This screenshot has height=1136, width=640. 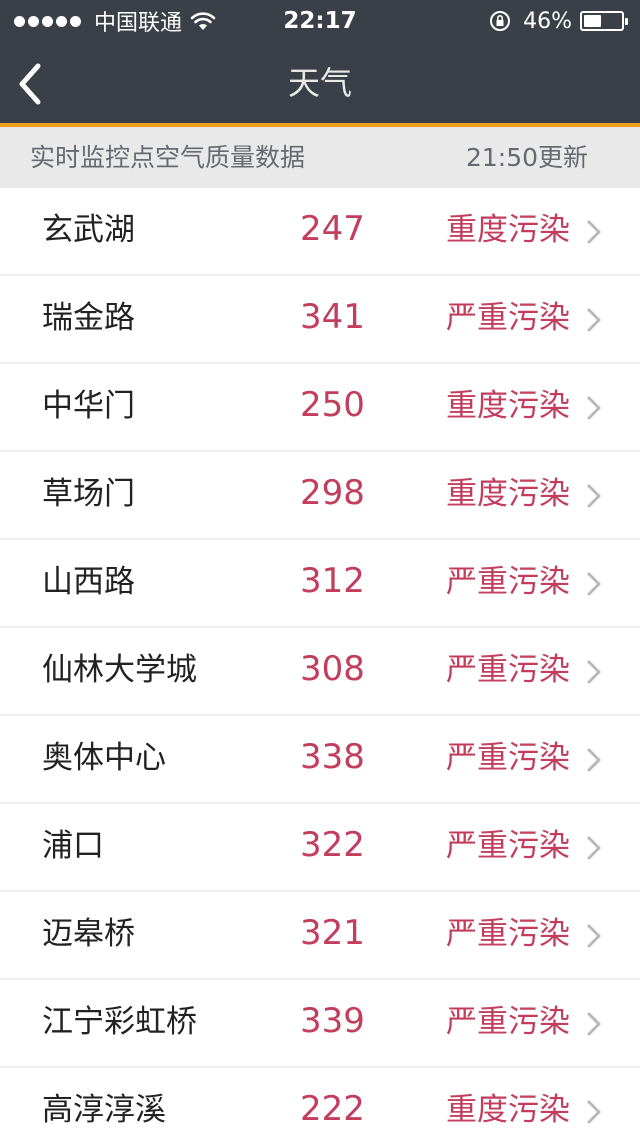 I want to click on station-row: 山西路 312 严重污染, so click(x=320, y=584).